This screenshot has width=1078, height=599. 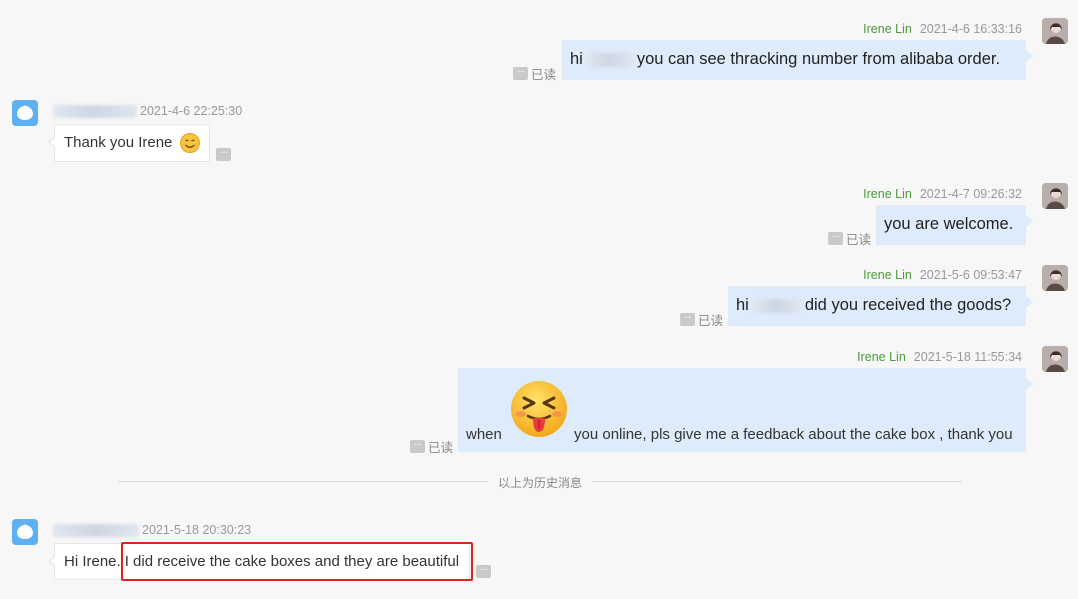 I want to click on message-meta: Irene Lin 2021-5-6 09:53:47, so click(x=942, y=275).